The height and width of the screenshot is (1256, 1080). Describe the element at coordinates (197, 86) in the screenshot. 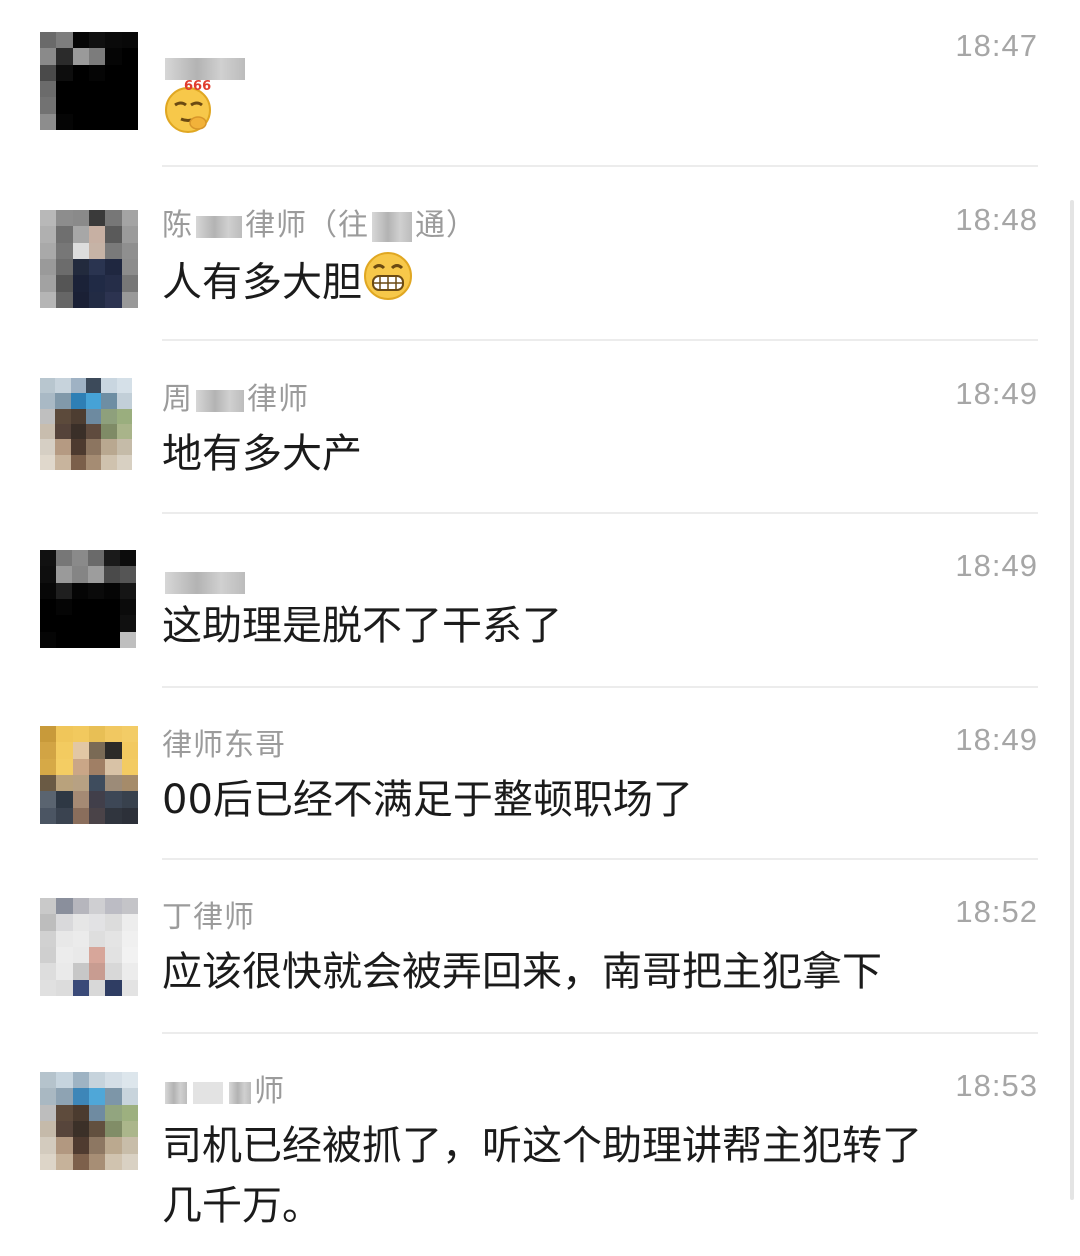

I see `emoji-666-label: 666` at that location.